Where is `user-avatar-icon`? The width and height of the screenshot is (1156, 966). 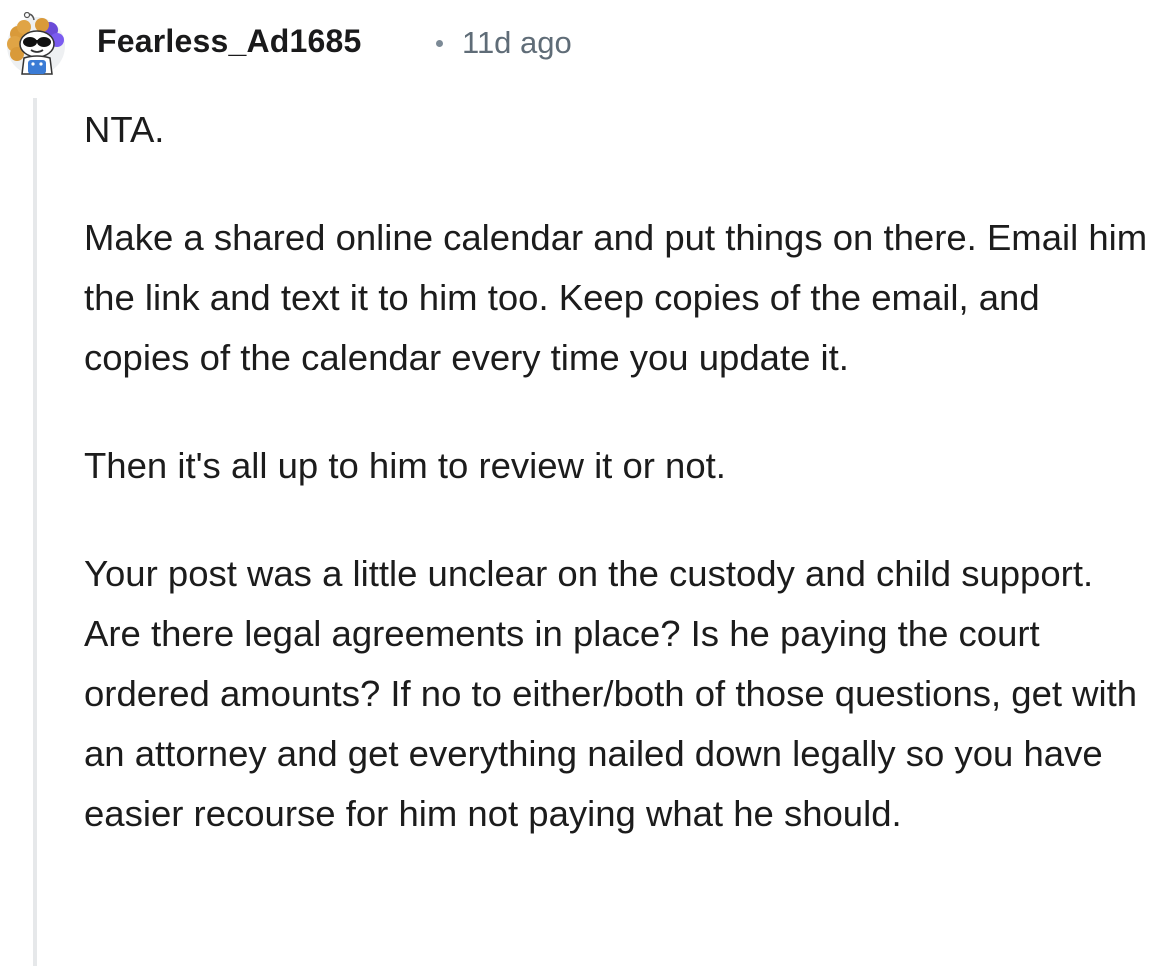
user-avatar-icon is located at coordinates (36, 43).